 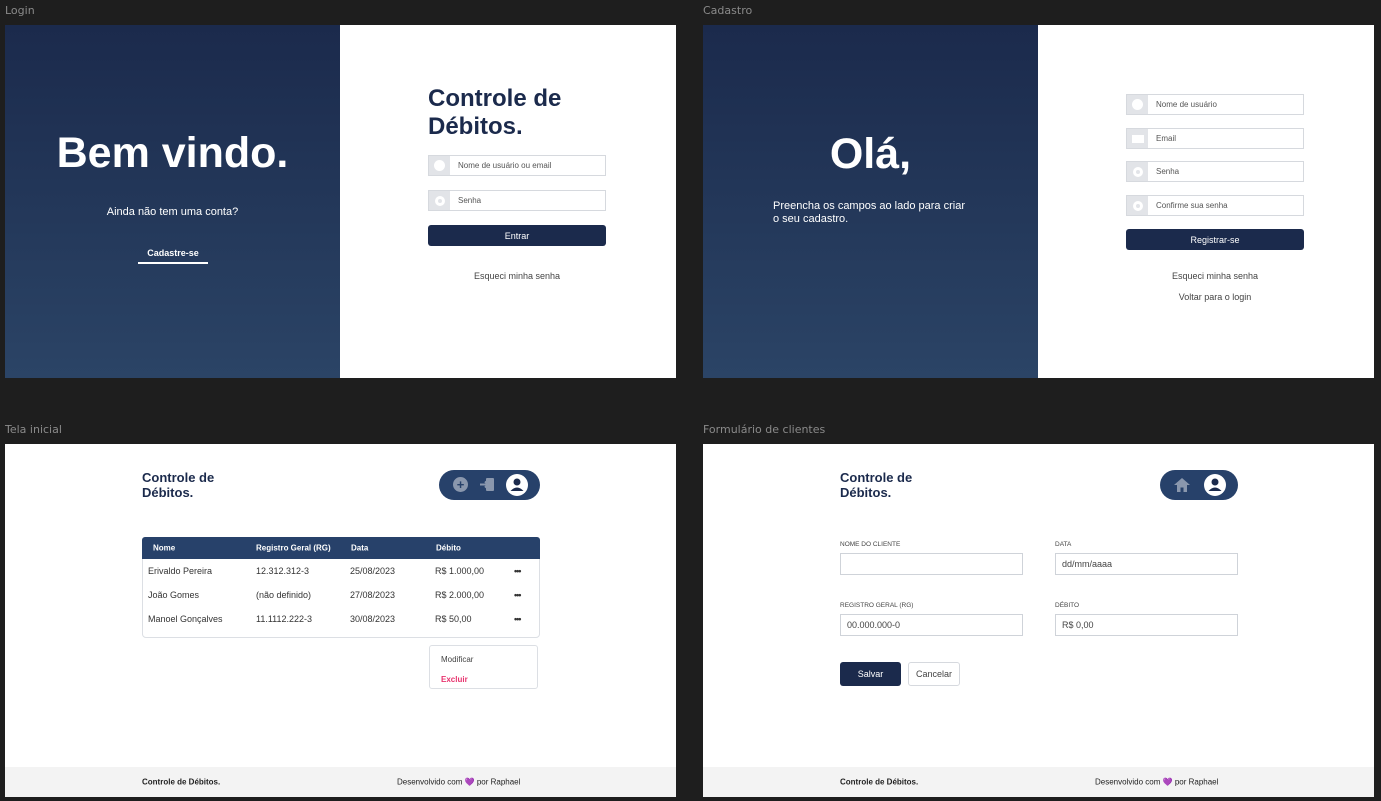 I want to click on menu-modify: Modificar, so click(x=457, y=659).